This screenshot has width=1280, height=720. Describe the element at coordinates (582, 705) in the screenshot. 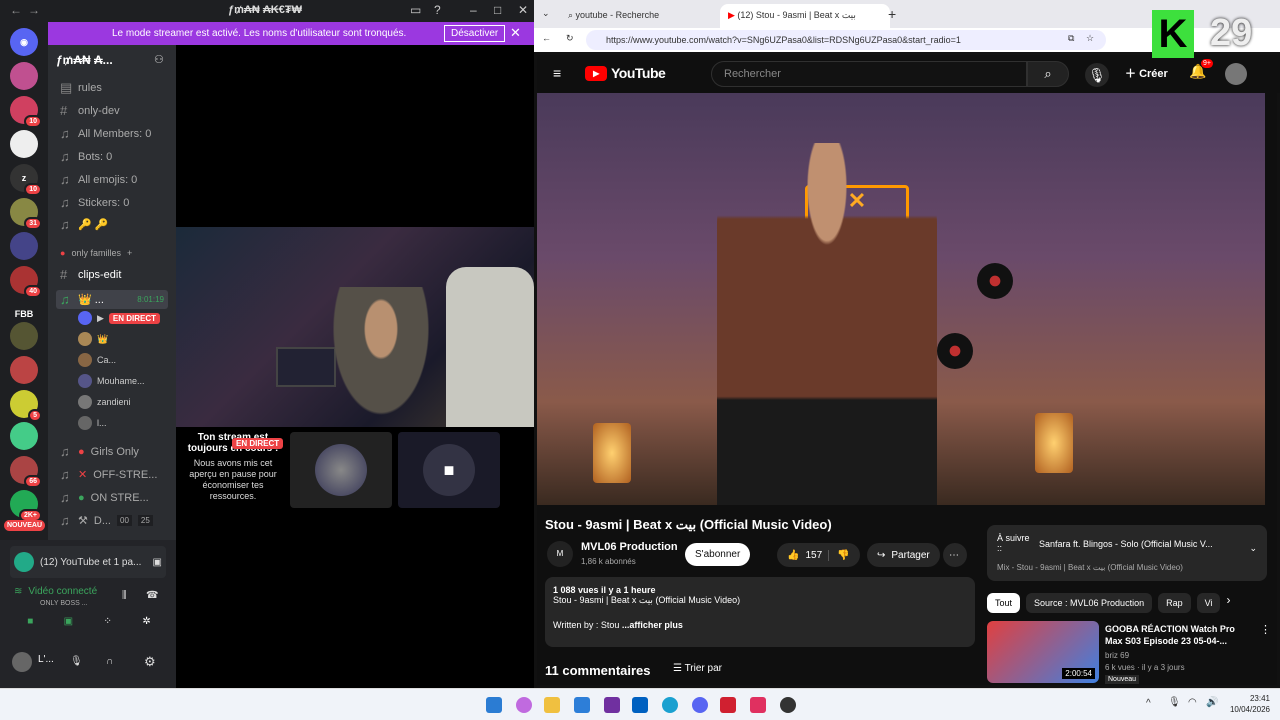

I see `store-icon` at that location.